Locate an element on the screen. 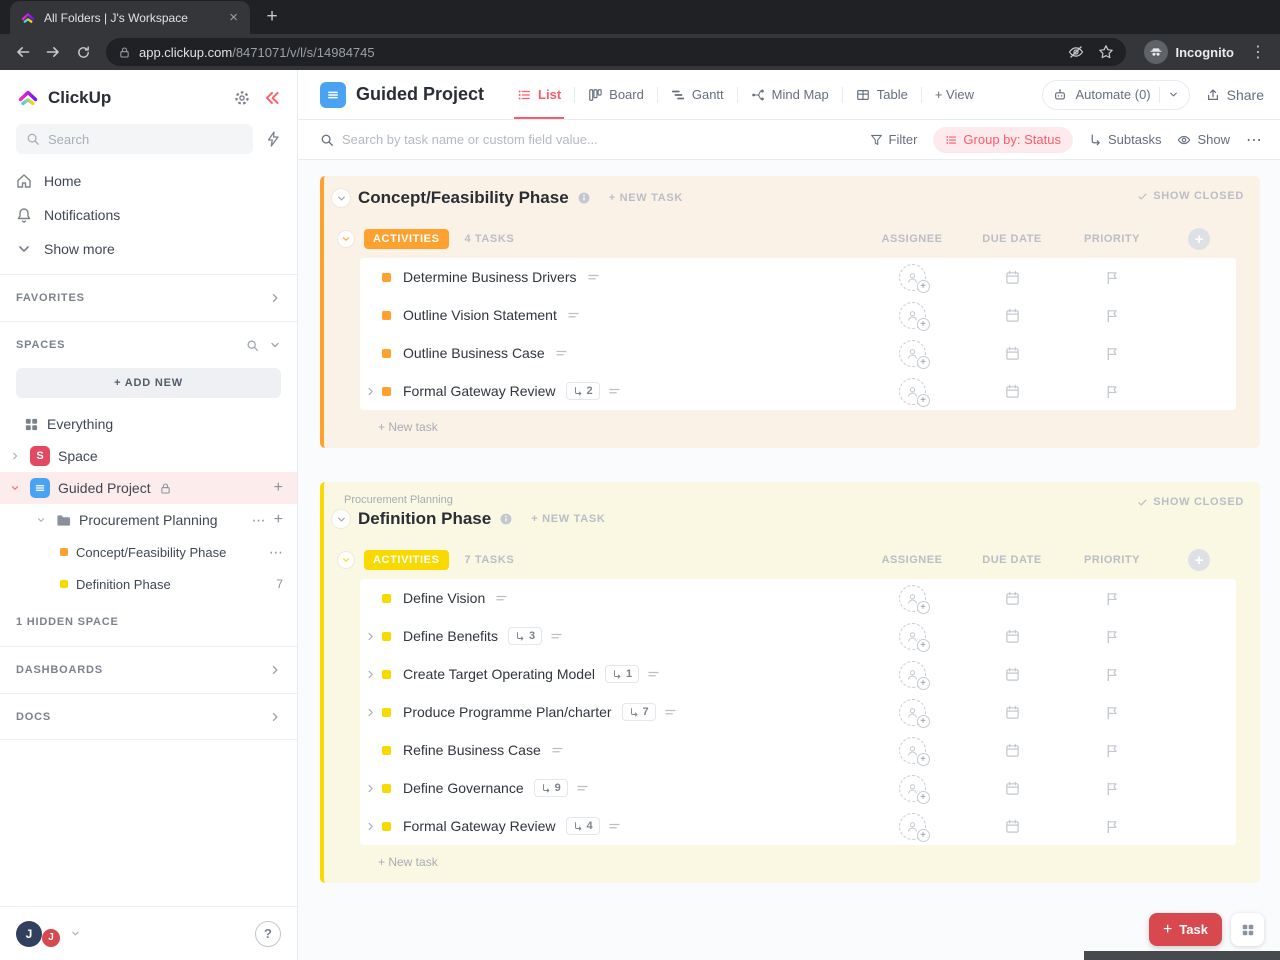 The height and width of the screenshot is (960, 1280). group-collapse-icon is located at coordinates (341, 198).